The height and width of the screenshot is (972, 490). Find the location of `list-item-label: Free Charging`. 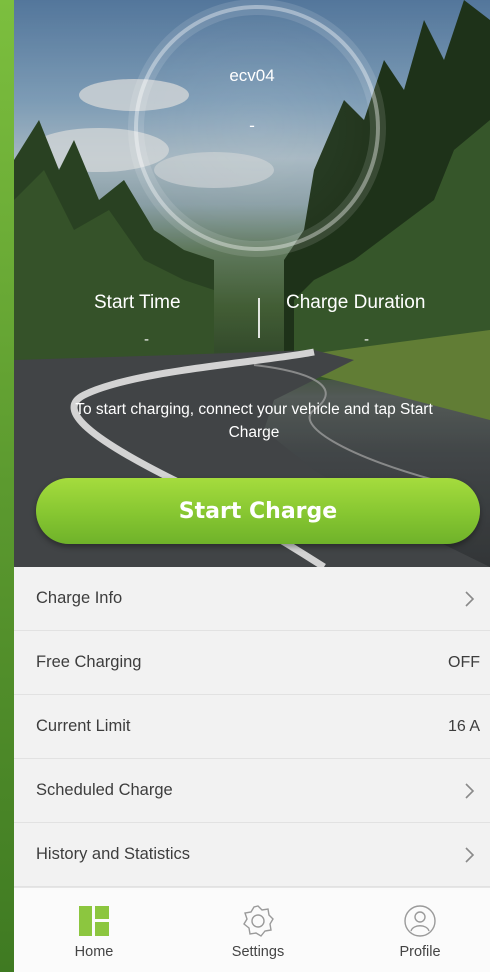

list-item-label: Free Charging is located at coordinates (89, 662).